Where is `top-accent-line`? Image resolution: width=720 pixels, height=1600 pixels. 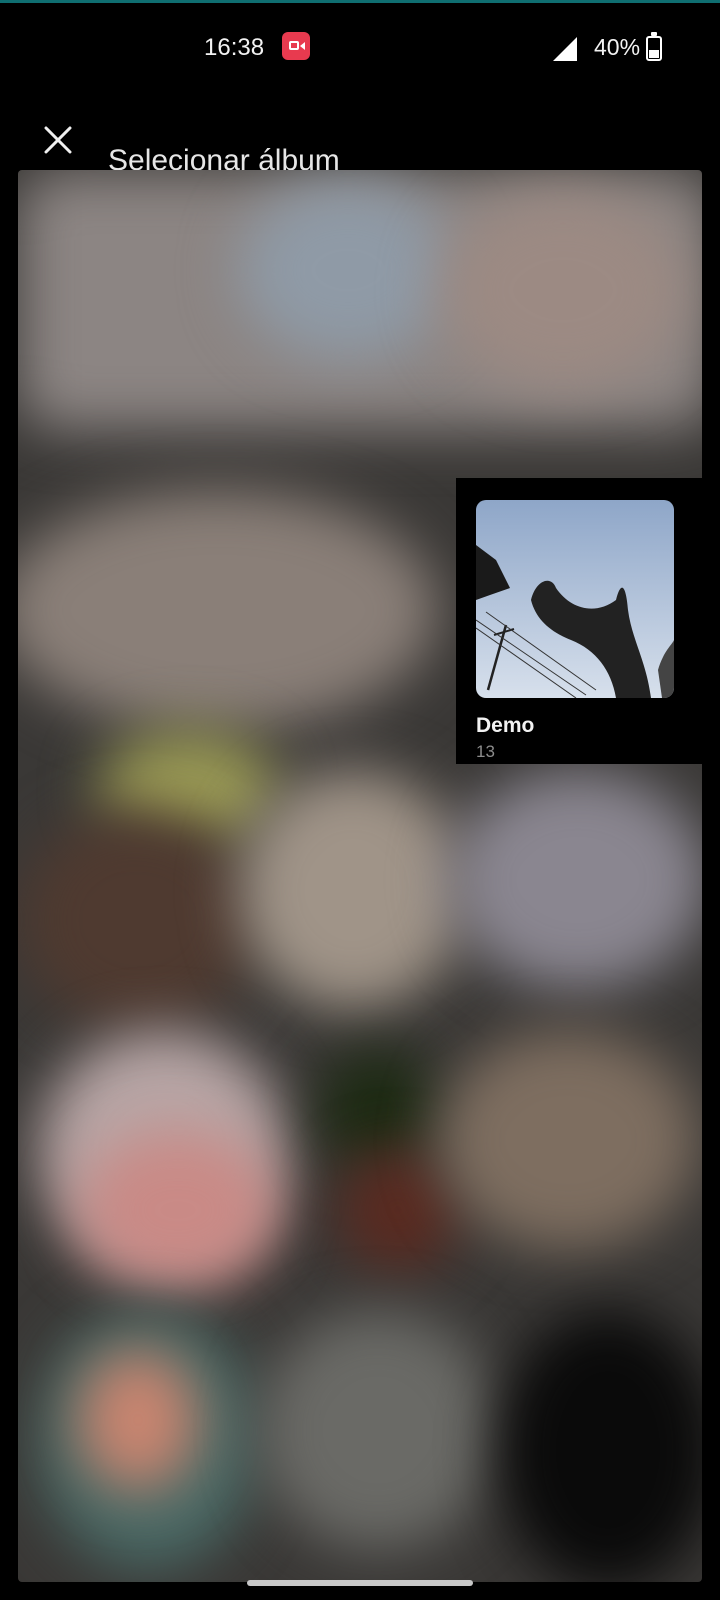
top-accent-line is located at coordinates (360, 1).